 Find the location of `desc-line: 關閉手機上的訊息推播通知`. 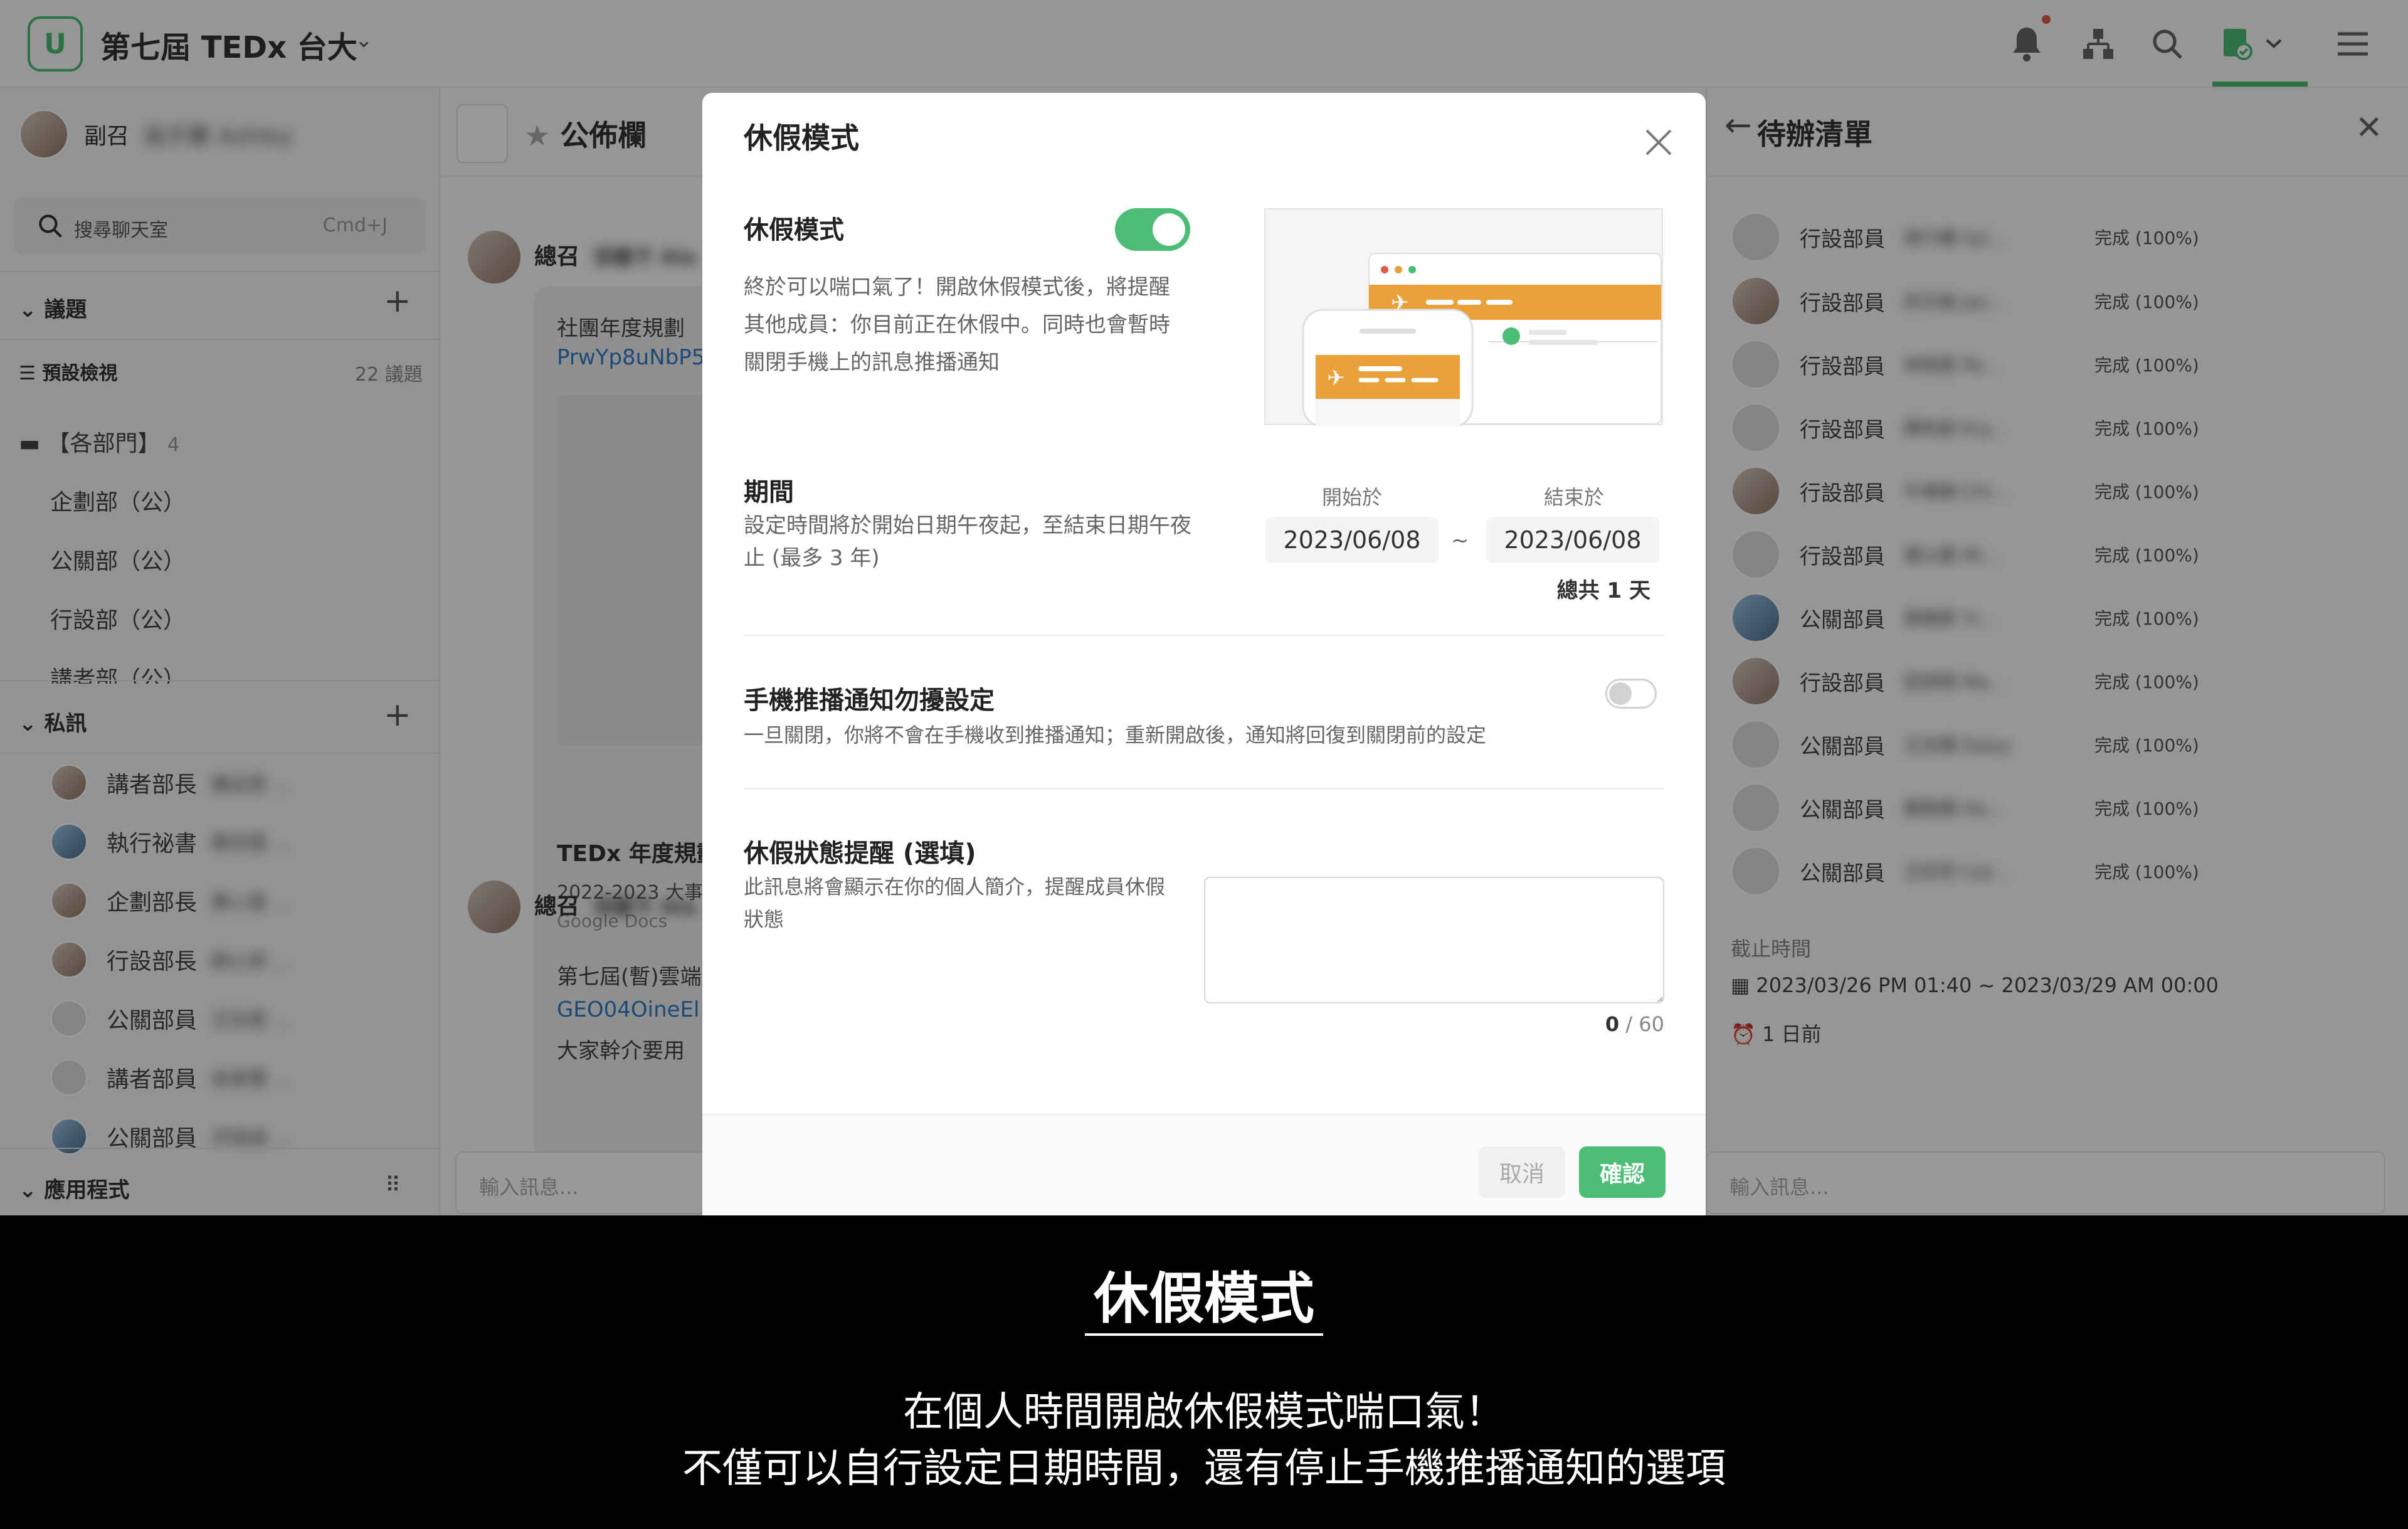

desc-line: 關閉手機上的訊息推播通知 is located at coordinates (872, 362).